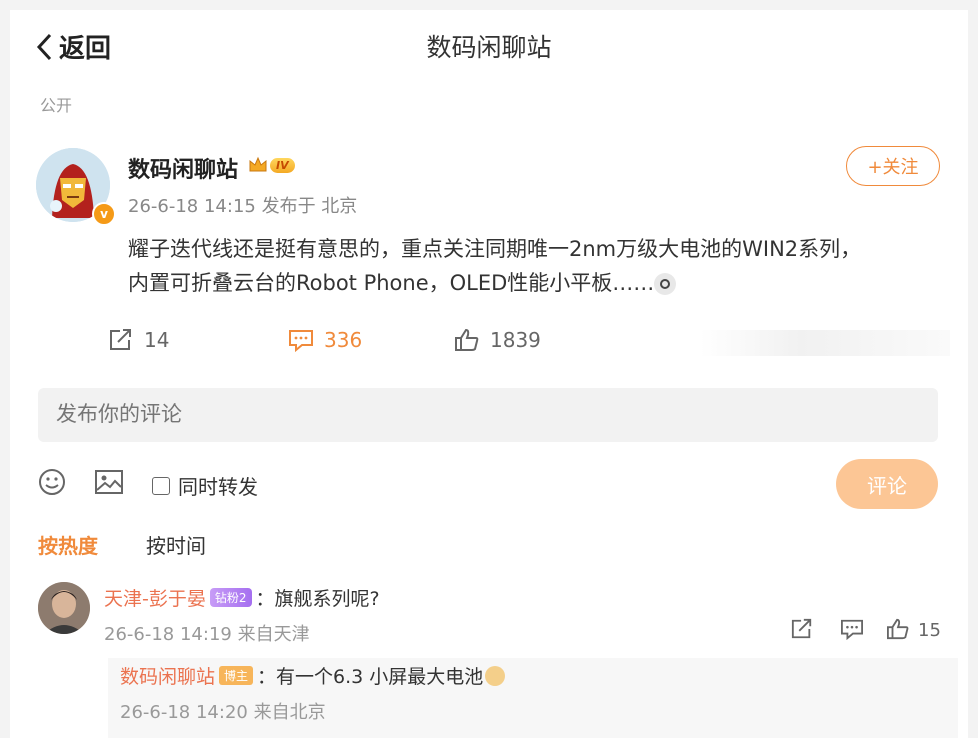  I want to click on visibility-label: 公开, so click(56, 105).